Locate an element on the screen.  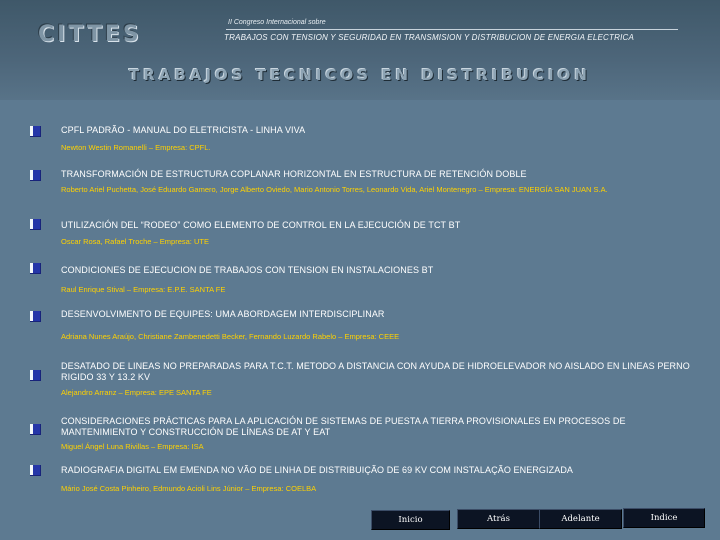
paper-authors: Newton Westin Romanelli – Empresa: CPFL. is located at coordinates (136, 147).